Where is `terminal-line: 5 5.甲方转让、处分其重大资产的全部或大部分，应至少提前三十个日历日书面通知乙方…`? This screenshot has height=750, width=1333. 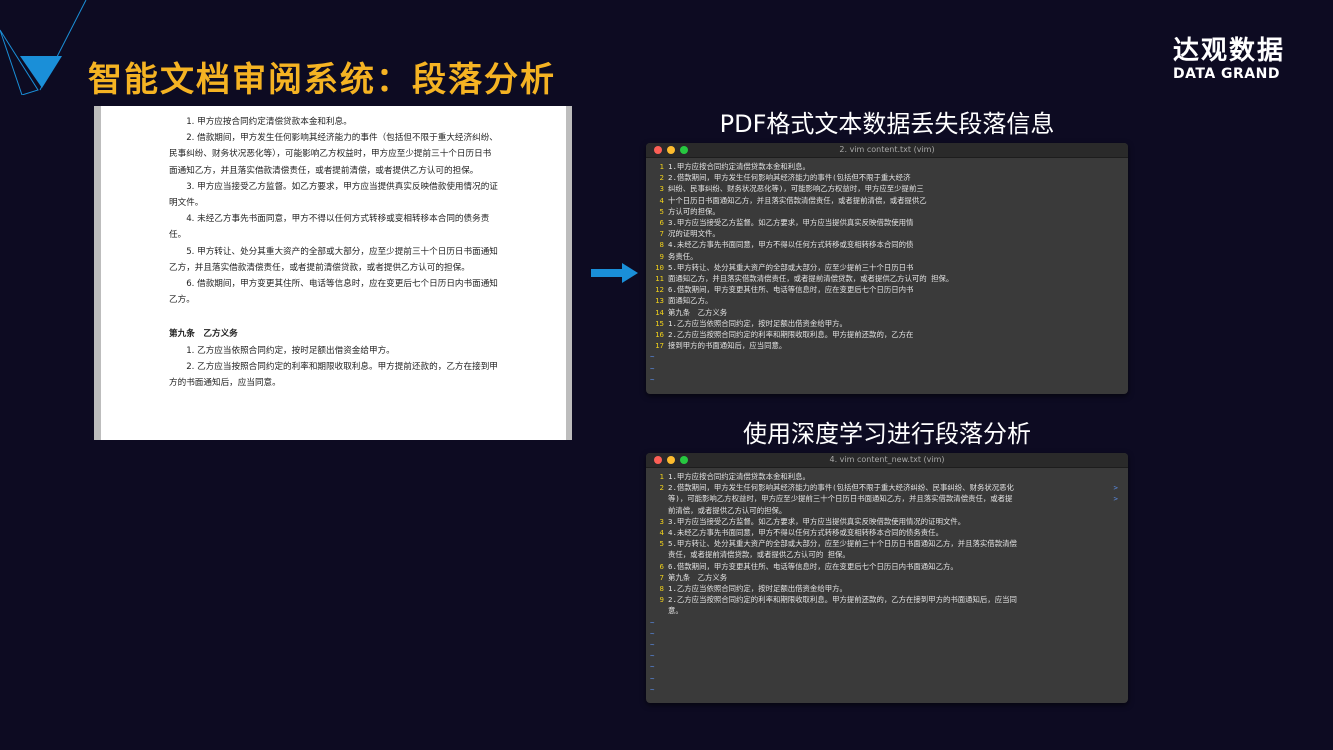
terminal-line: 5 5.甲方转让、处分其重大资产的全部或大部分，应至少提前三十个日历日书面通知乙方… is located at coordinates (886, 543).